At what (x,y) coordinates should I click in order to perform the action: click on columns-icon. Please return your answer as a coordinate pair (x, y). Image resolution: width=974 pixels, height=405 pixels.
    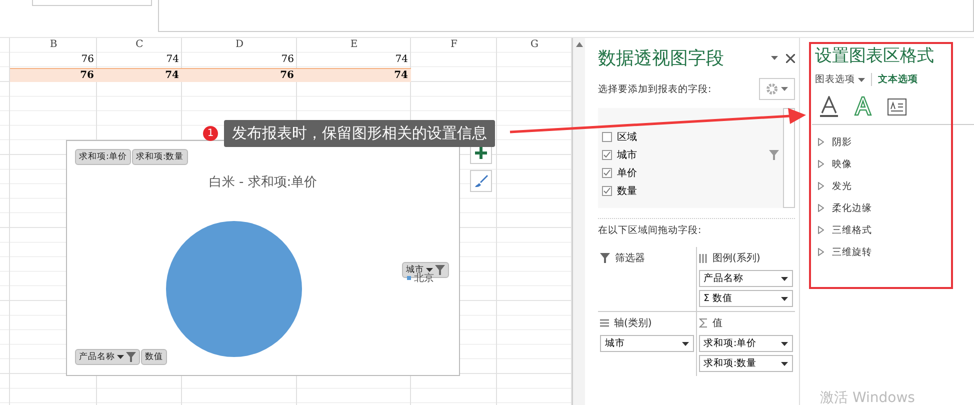
    Looking at the image, I should click on (703, 258).